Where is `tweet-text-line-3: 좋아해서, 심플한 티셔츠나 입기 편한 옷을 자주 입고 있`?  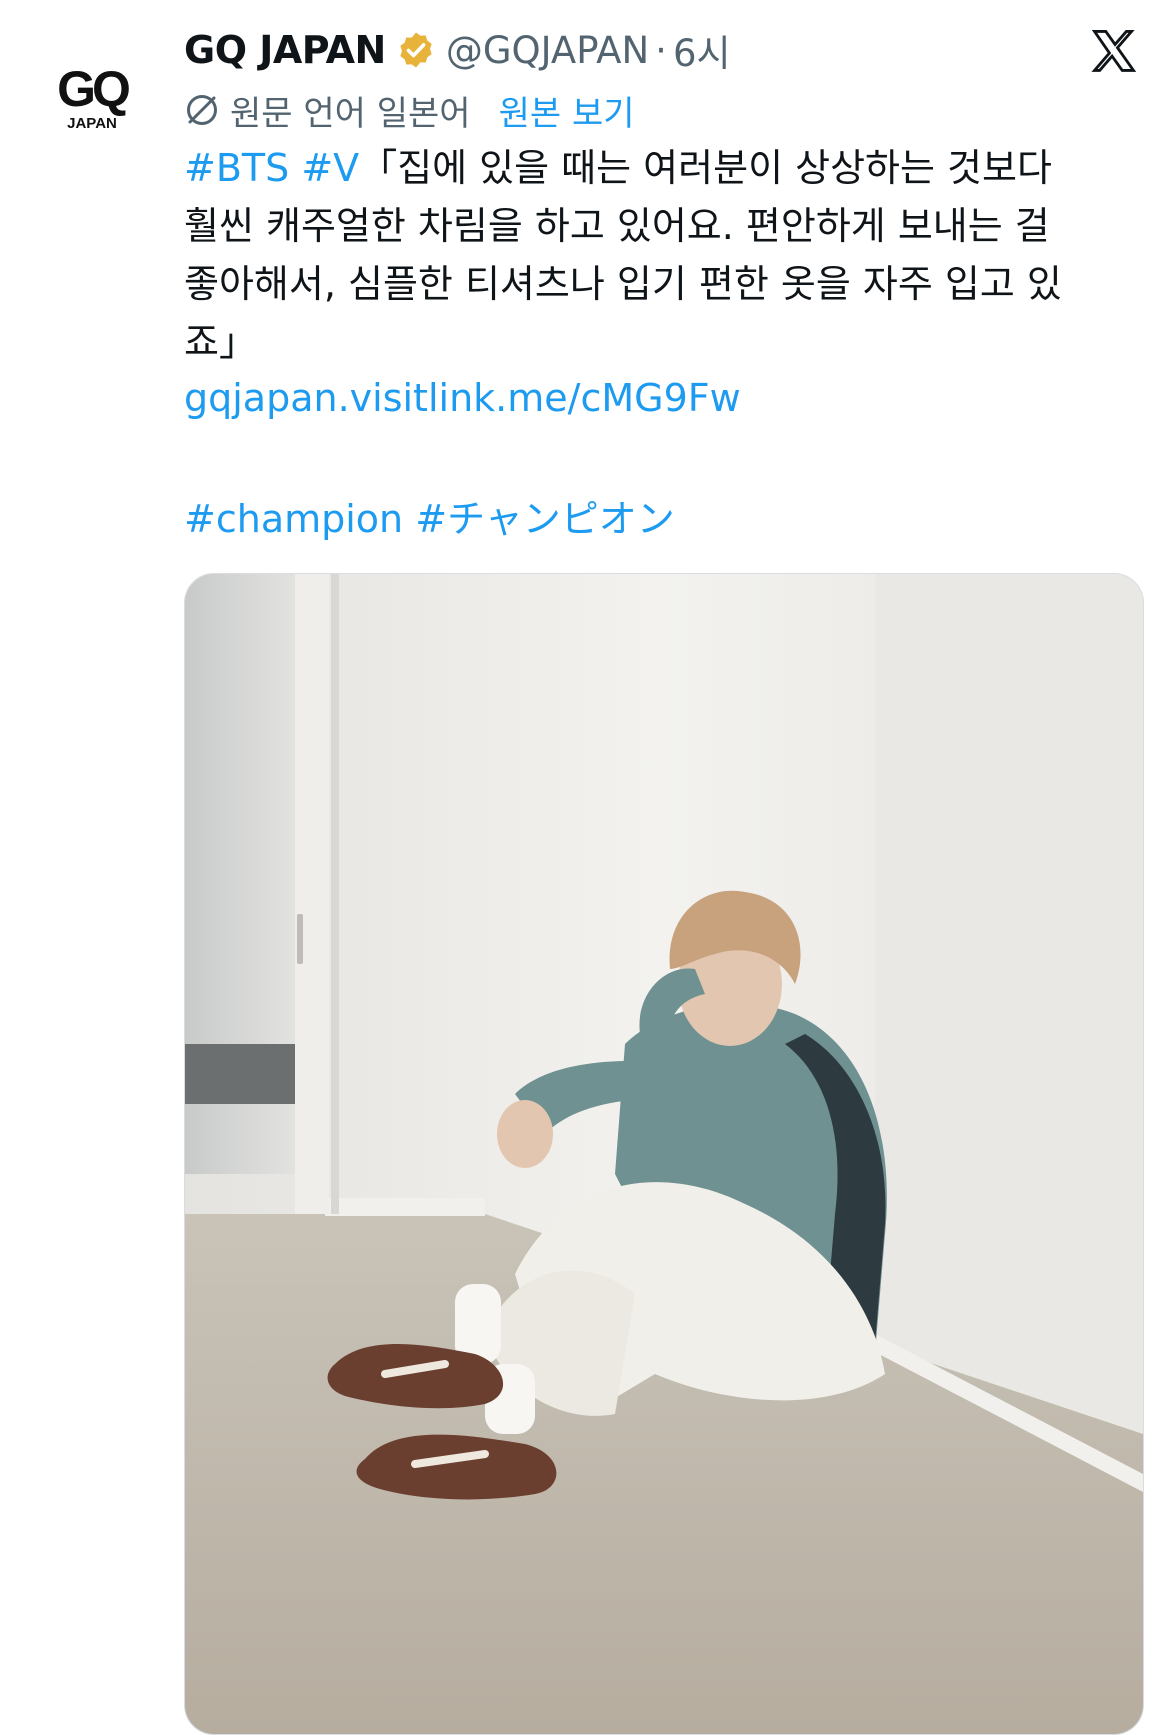
tweet-text-line-3: 좋아해서, 심플한 티셔츠나 입기 편한 옷을 자주 입고 있 is located at coordinates (623, 284).